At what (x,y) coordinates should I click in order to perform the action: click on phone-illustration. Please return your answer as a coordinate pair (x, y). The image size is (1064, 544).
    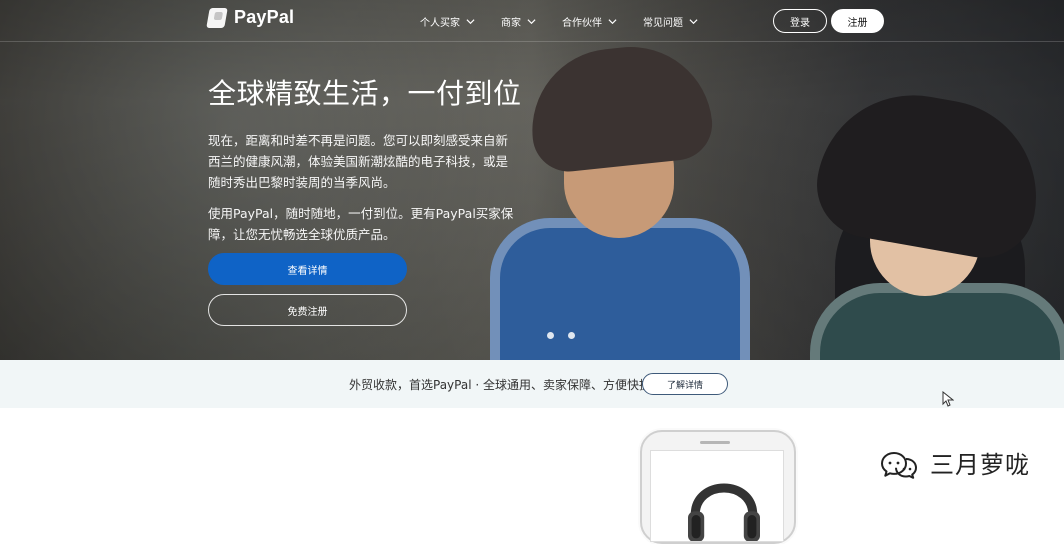
    Looking at the image, I should click on (718, 487).